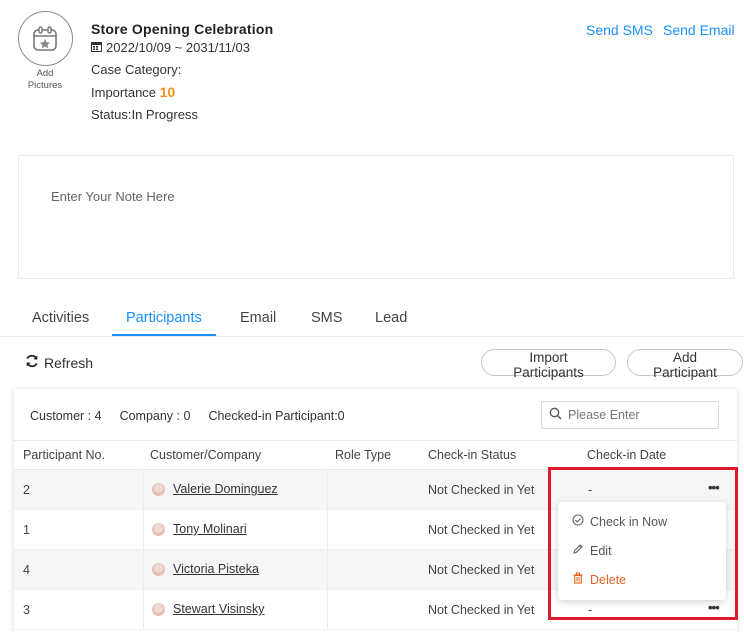 The height and width of the screenshot is (632, 744). I want to click on calendar-small-icon, so click(96, 47).